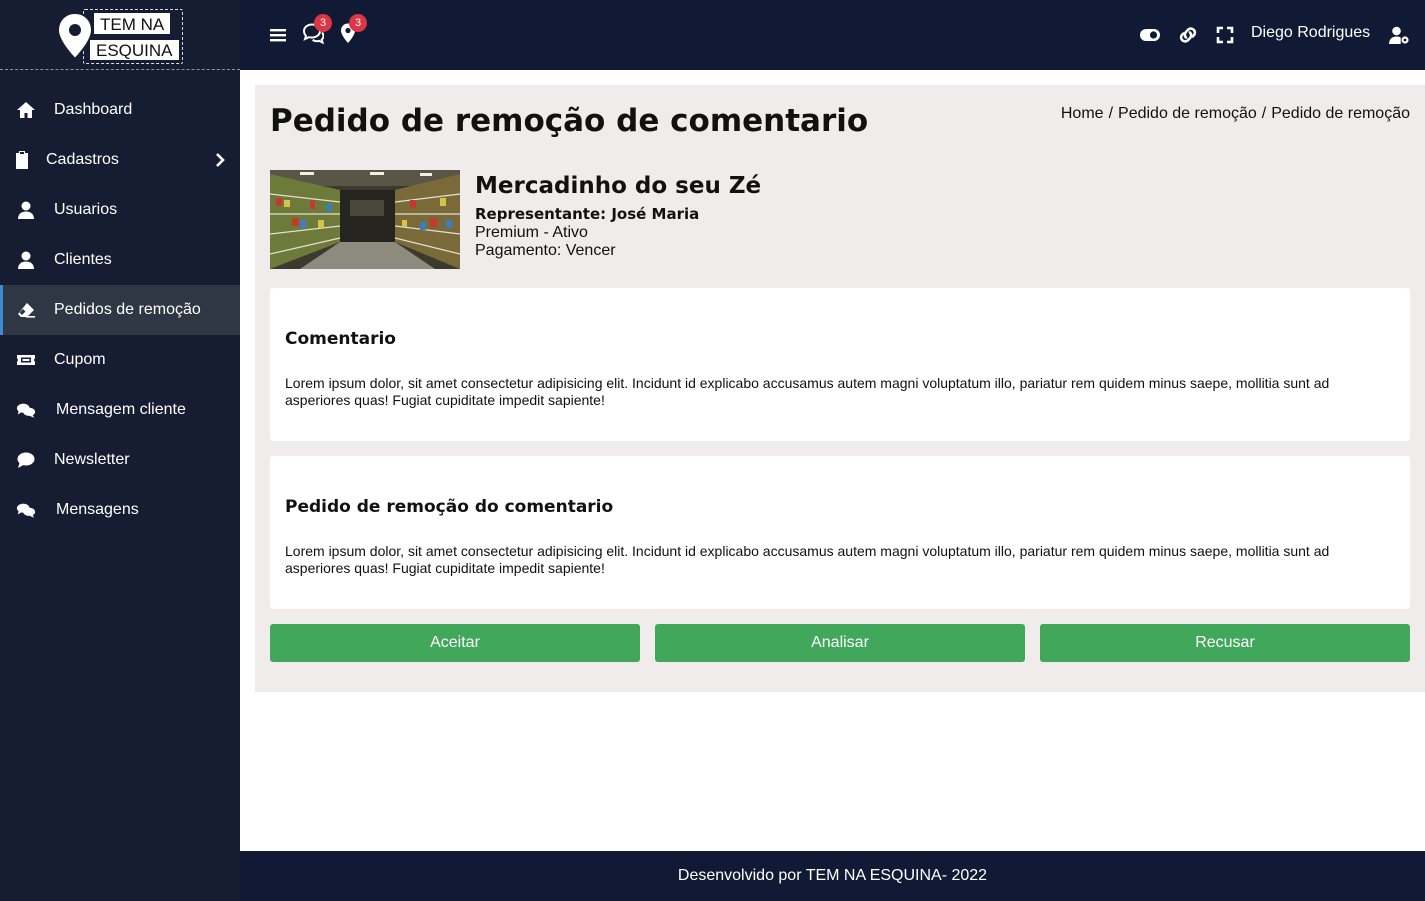 The width and height of the screenshot is (1425, 901). What do you see at coordinates (1310, 33) in the screenshot?
I see `user-name: Diego Rodrigues` at bounding box center [1310, 33].